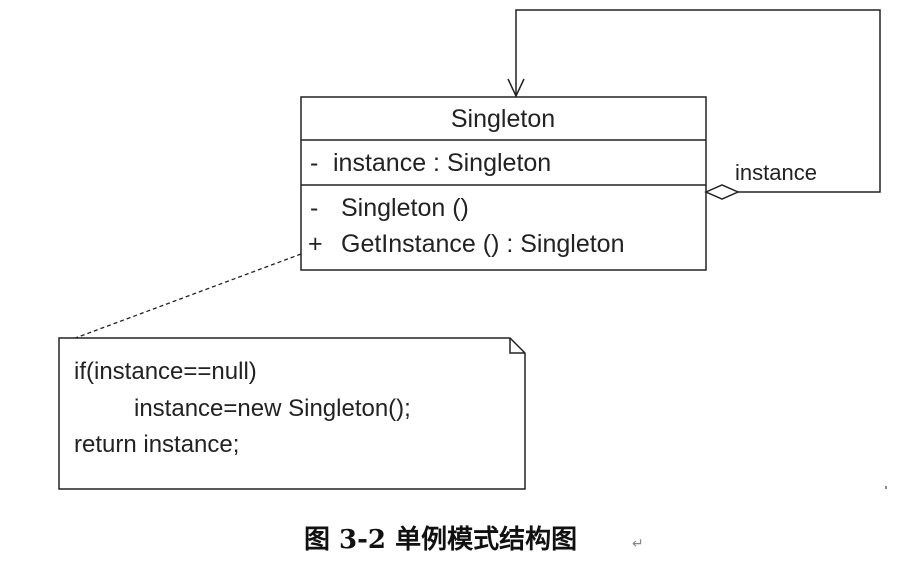 This screenshot has height=570, width=912. Describe the element at coordinates (776, 172) in the screenshot. I see `association-label: instance` at that location.